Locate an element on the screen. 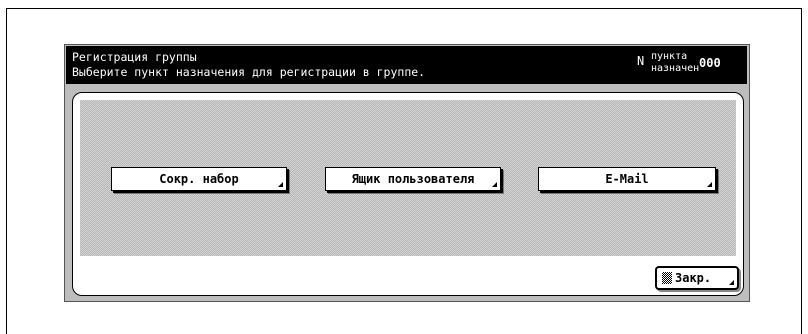 The image size is (808, 334). dialog-title: Регистрация группы is located at coordinates (134, 57).